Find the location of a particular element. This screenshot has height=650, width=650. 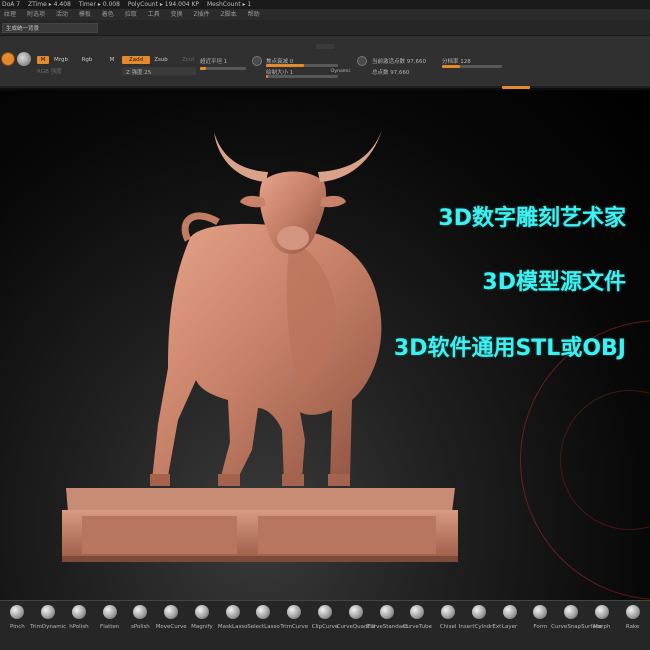

timer-readout: Timer ▸ 0.008 is located at coordinates (99, 4).